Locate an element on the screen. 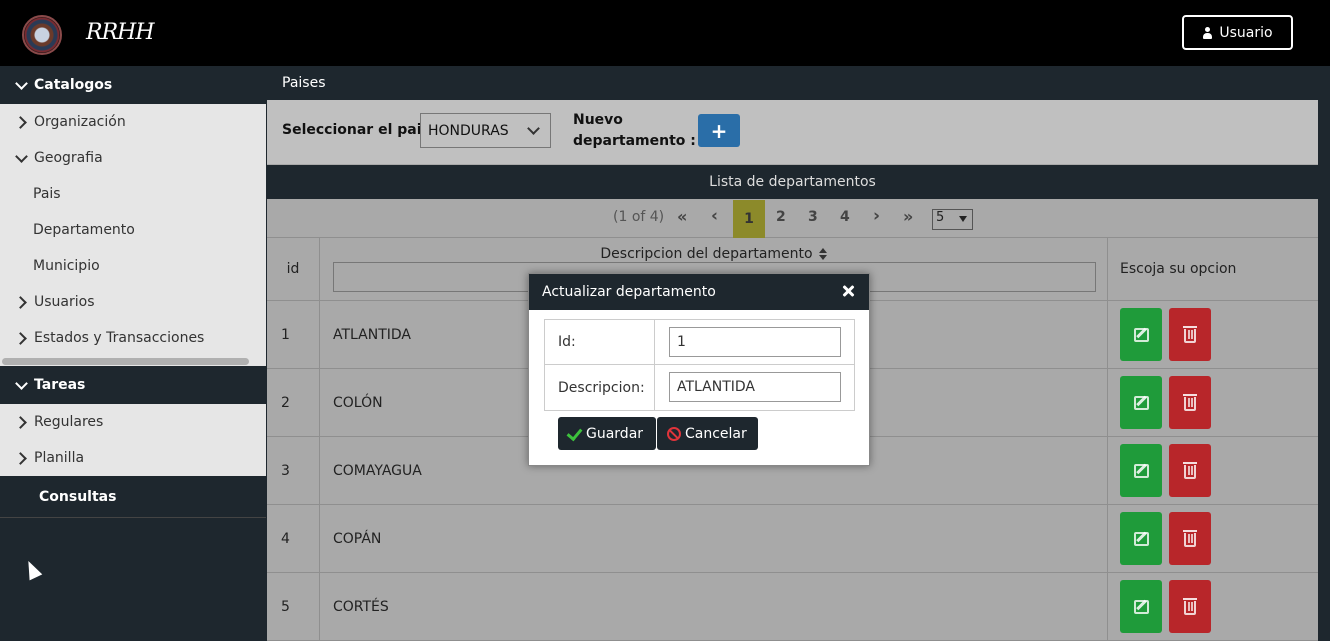  sidebar-section-catalogos: Catalogos is located at coordinates (133, 85).